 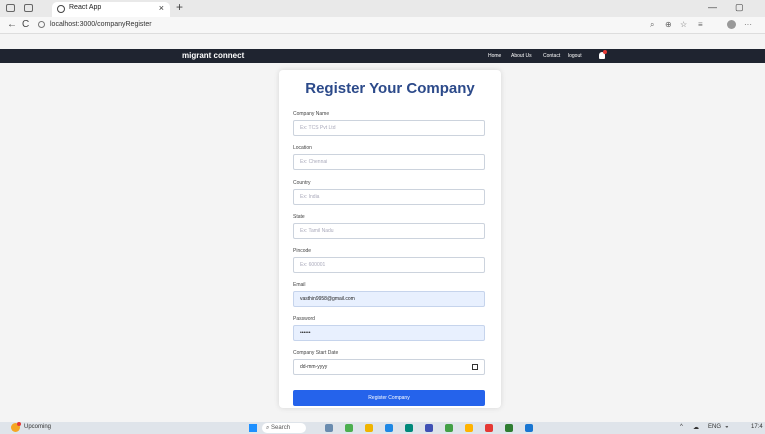 What do you see at coordinates (61, 9) in the screenshot?
I see `globe-icon` at bounding box center [61, 9].